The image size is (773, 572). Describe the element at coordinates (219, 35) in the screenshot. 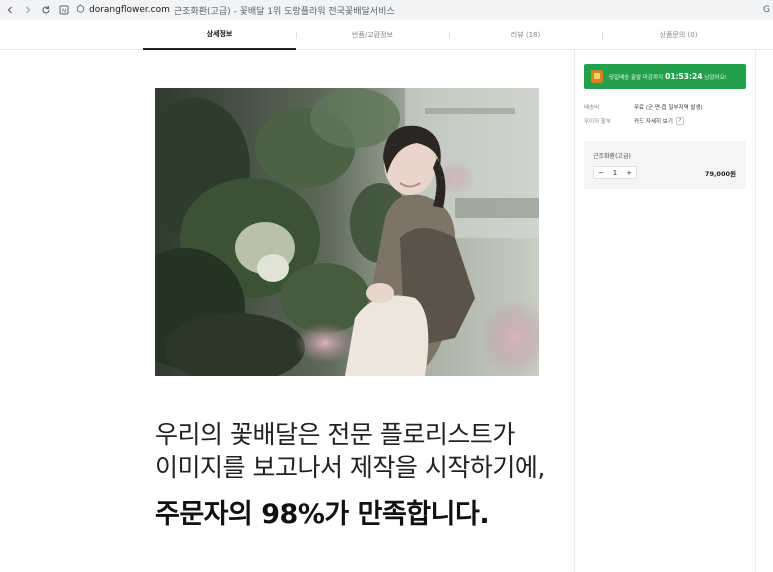

I see `tab-detail-info: 상세정보` at that location.